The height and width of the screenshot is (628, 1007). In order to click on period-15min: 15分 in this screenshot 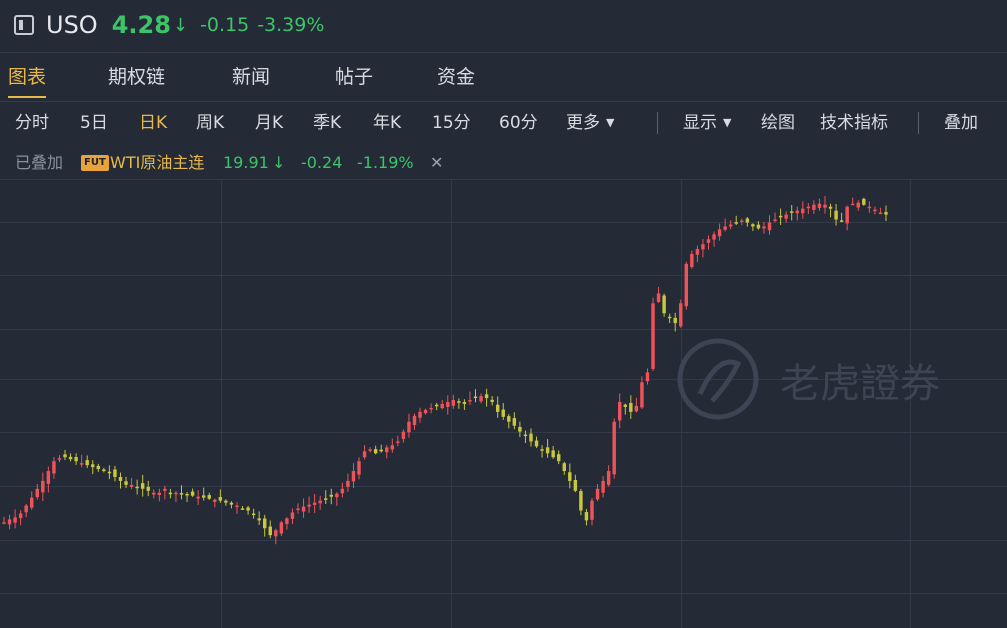, I will do `click(451, 123)`.